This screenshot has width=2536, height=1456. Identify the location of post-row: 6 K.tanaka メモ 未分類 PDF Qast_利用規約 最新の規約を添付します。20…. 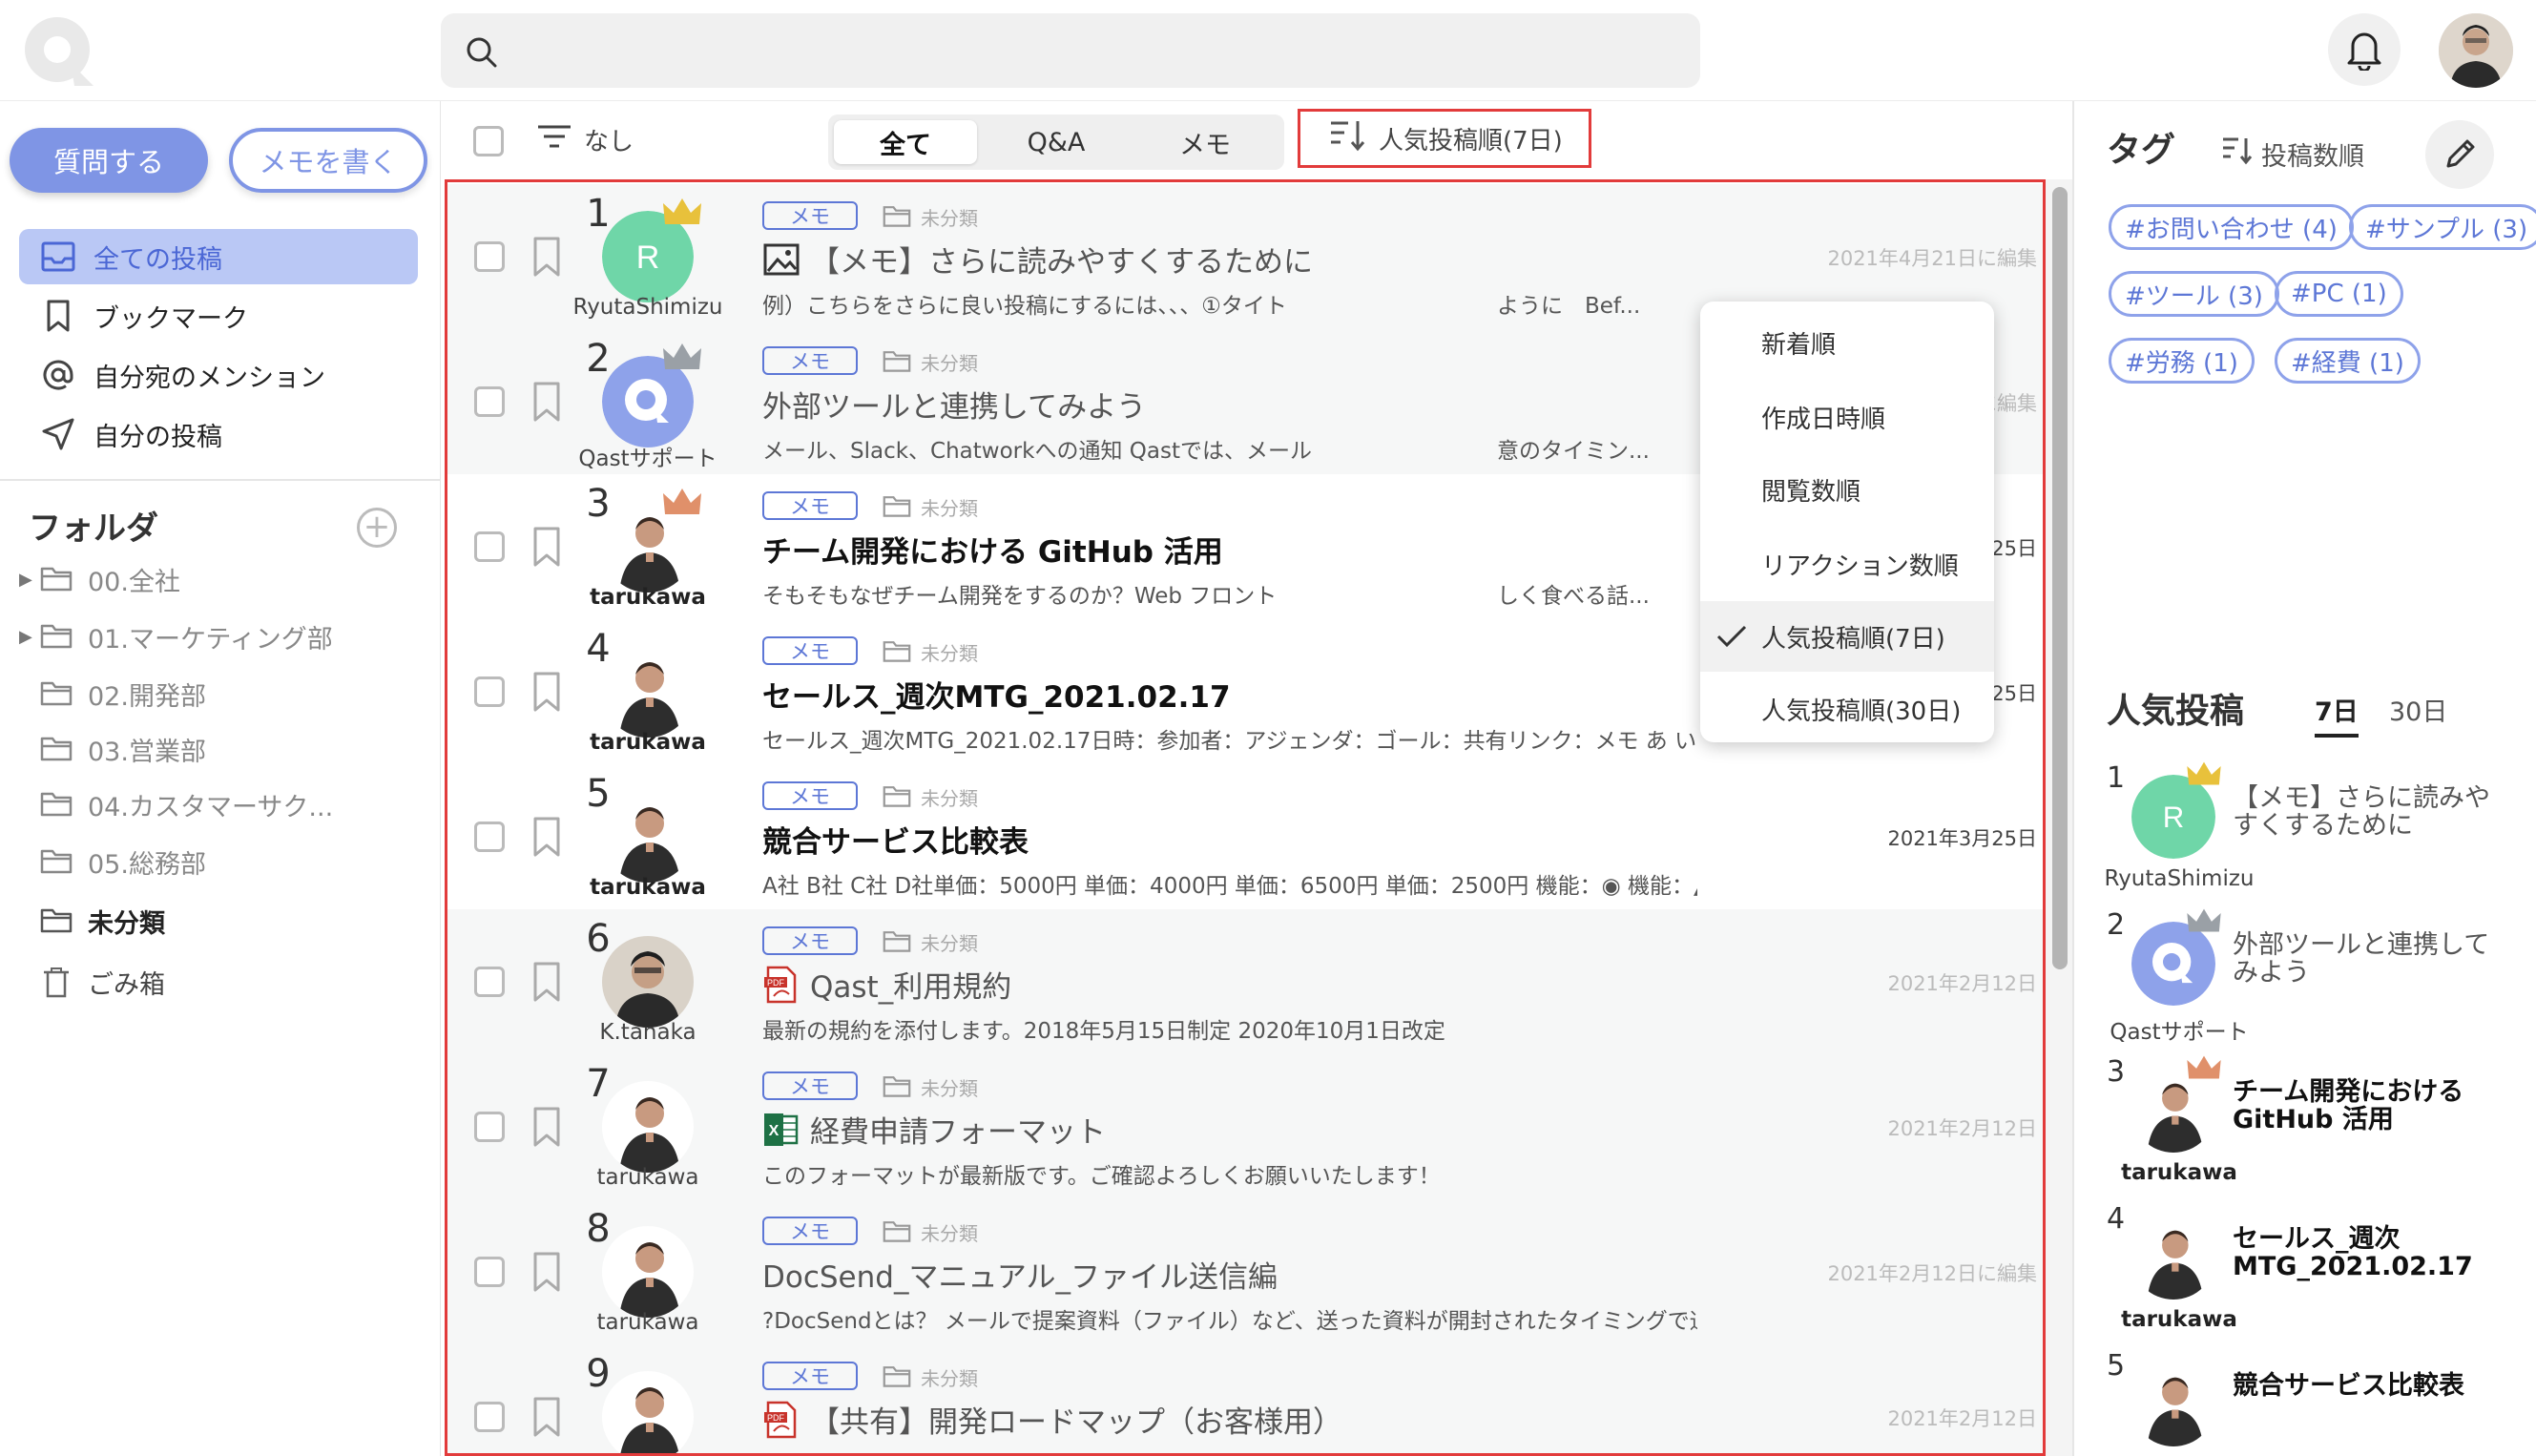
(1245, 982).